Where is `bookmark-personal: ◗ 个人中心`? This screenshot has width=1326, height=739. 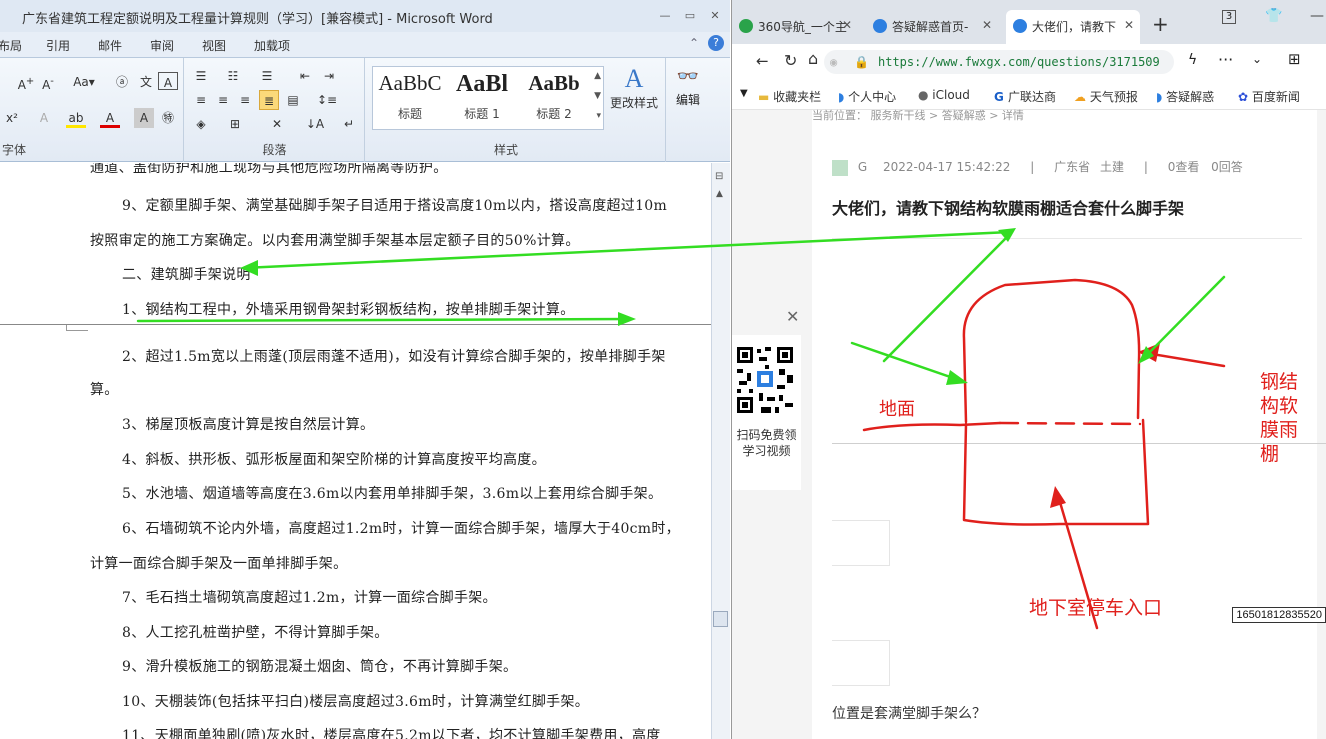 bookmark-personal: ◗ 个人中心 is located at coordinates (867, 96).